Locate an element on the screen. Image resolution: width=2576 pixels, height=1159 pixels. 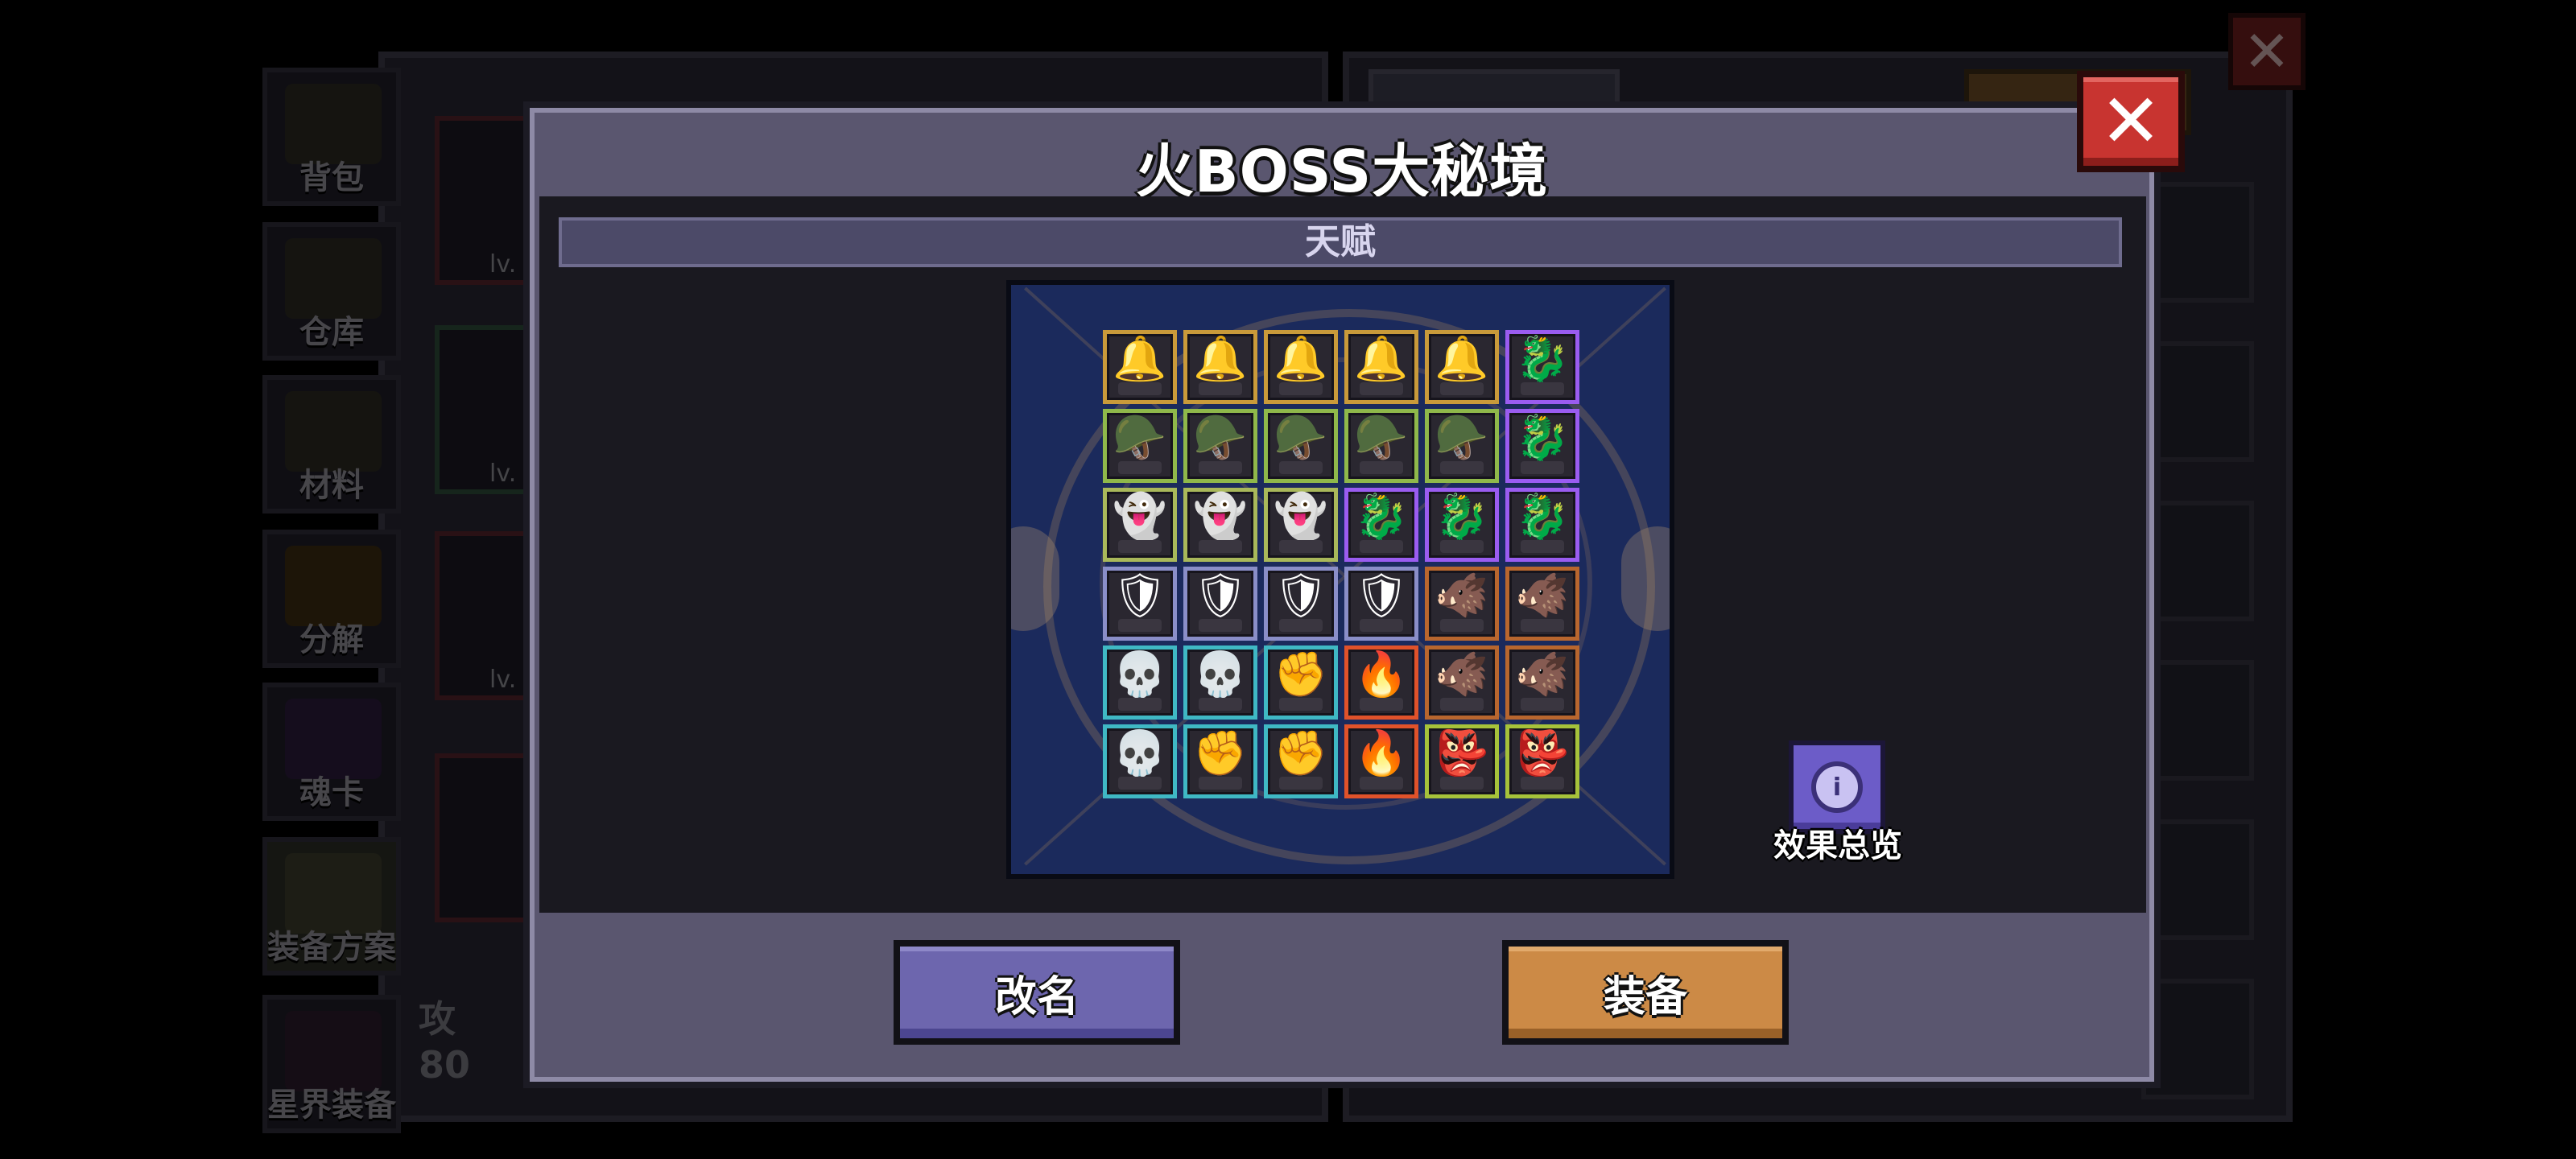
rename-button: 改名 is located at coordinates (1037, 992).